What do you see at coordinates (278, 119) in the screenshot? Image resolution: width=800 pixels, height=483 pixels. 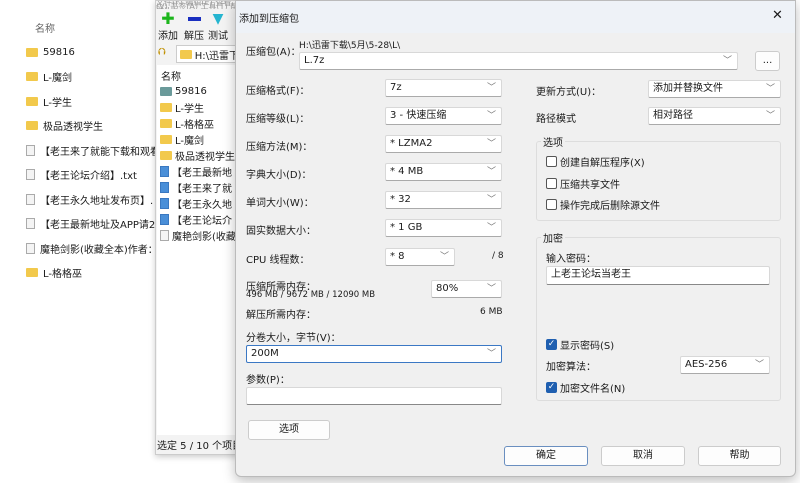 I see `level-label: 压缩等级(L)：` at bounding box center [278, 119].